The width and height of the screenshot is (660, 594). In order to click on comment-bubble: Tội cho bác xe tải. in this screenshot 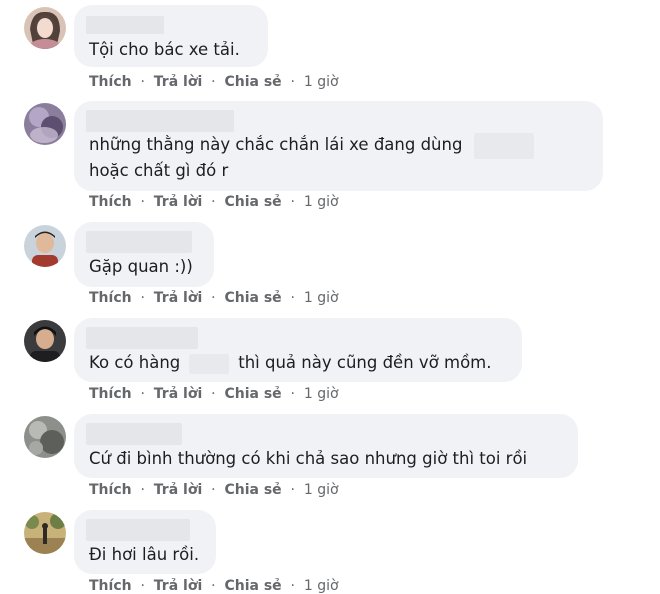, I will do `click(171, 36)`.